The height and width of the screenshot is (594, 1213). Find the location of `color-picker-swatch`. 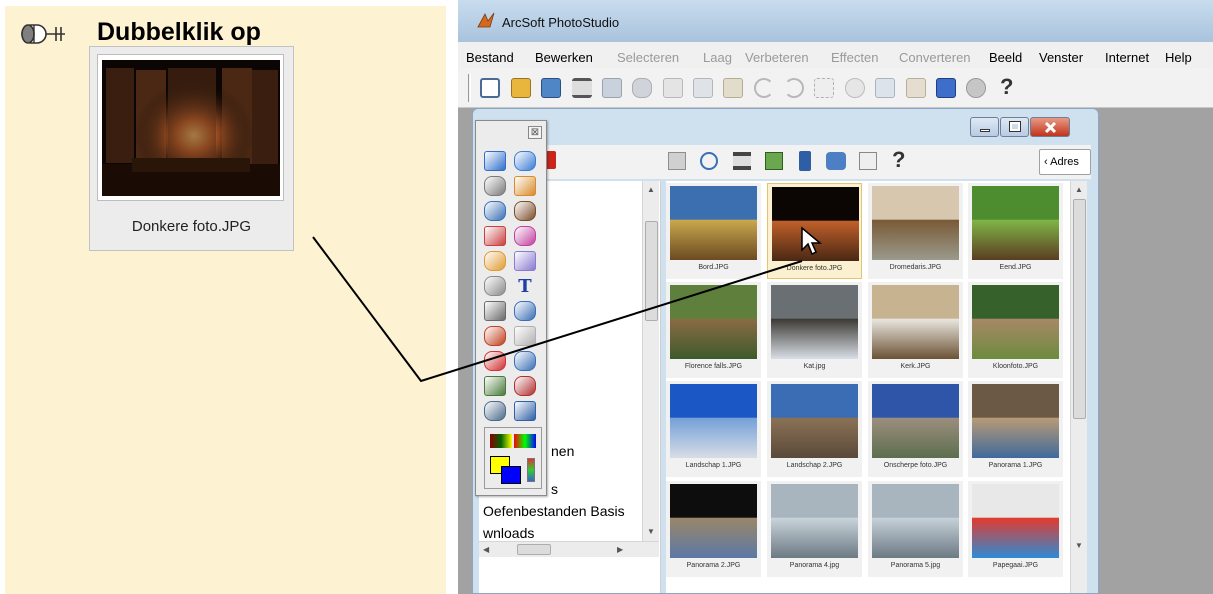

color-picker-swatch is located at coordinates (501, 441).